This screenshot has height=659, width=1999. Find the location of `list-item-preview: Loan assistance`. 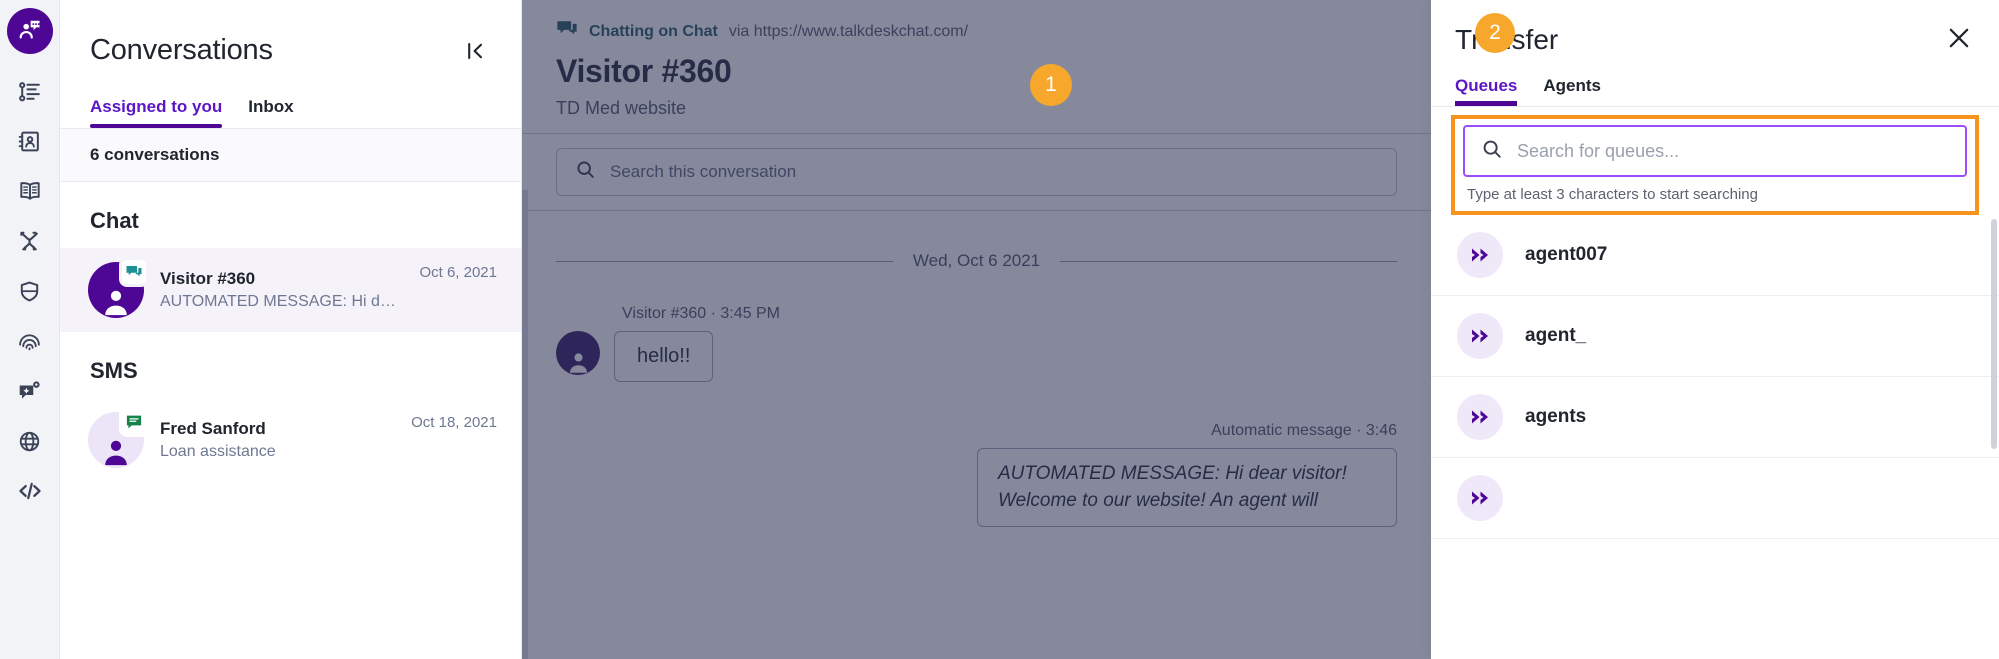

list-item-preview: Loan assistance is located at coordinates (218, 451).